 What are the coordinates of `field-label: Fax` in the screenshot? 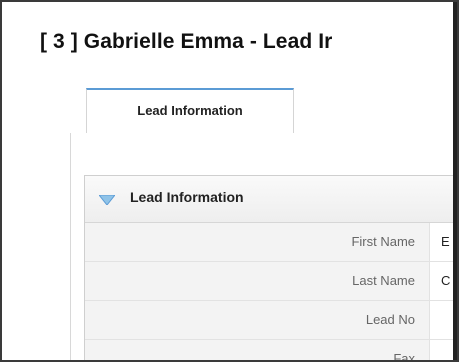 It's located at (257, 350).